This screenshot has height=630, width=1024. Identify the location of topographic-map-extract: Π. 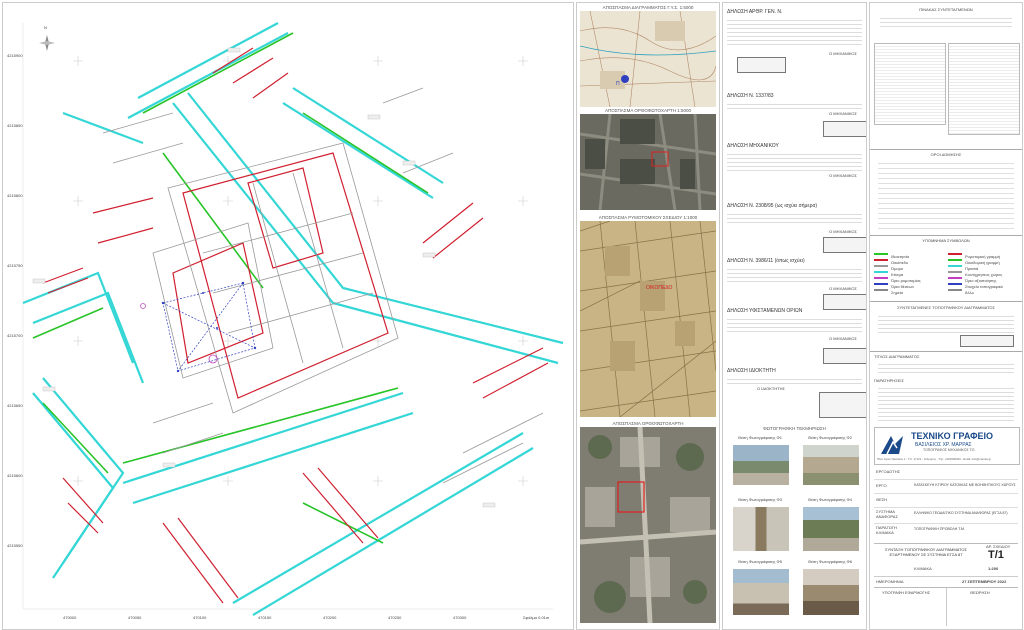
(648, 59).